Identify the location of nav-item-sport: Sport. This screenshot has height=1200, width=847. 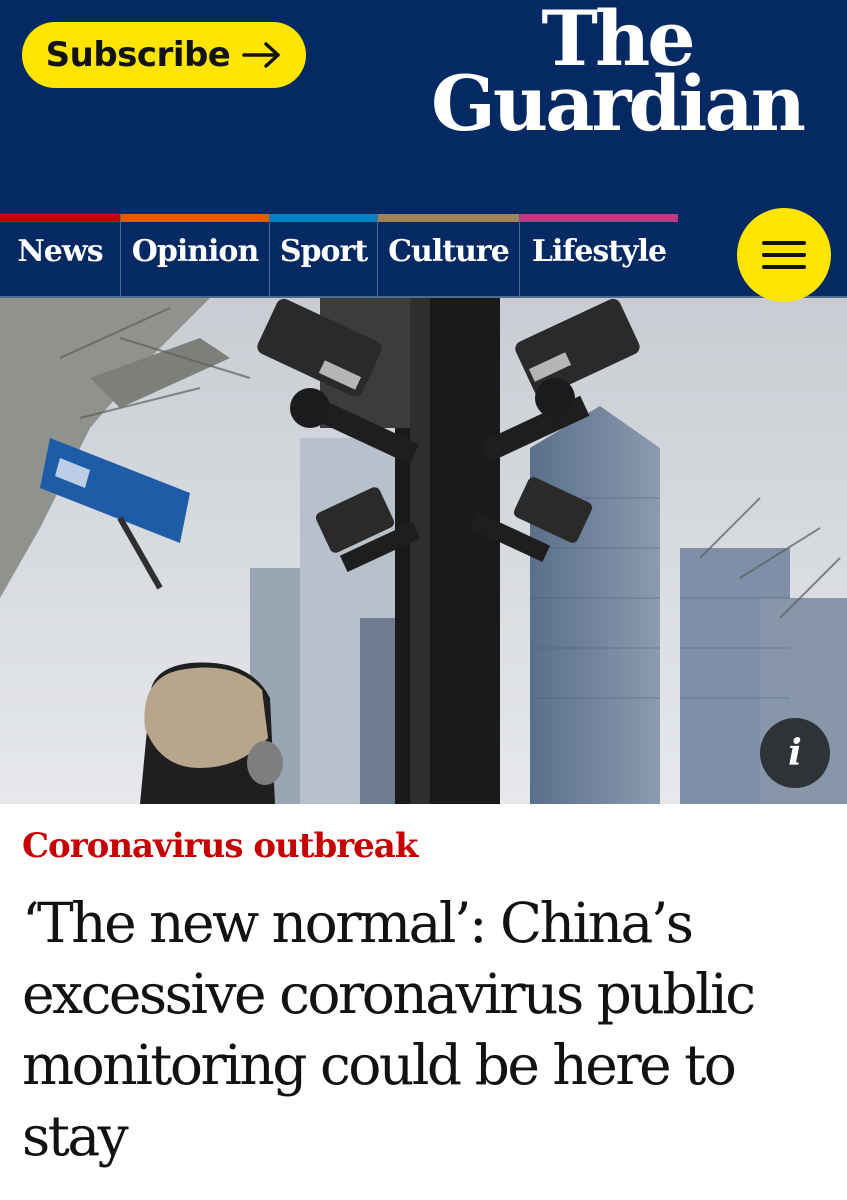
(324, 255).